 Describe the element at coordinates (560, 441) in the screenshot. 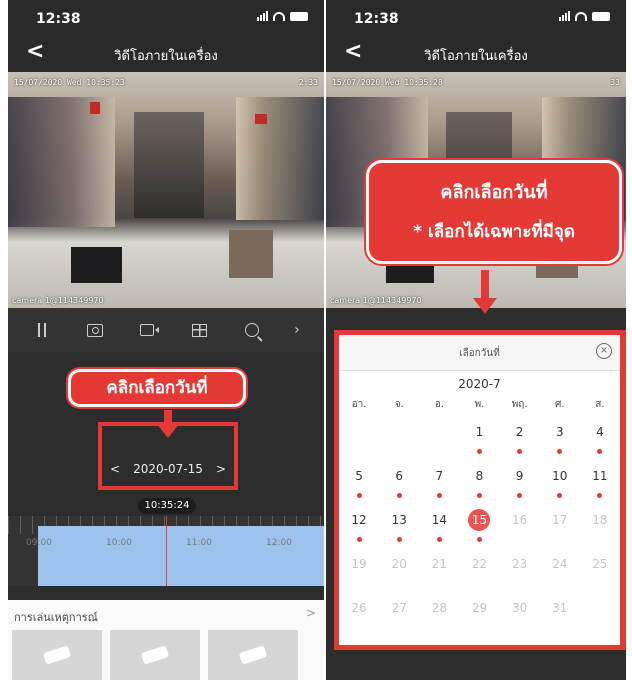

I see `calendar-day: 3` at that location.